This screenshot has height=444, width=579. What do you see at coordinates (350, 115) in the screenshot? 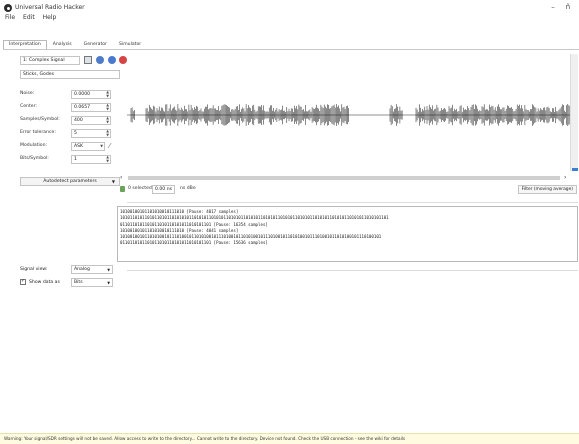
I see `signal-waveform` at bounding box center [350, 115].